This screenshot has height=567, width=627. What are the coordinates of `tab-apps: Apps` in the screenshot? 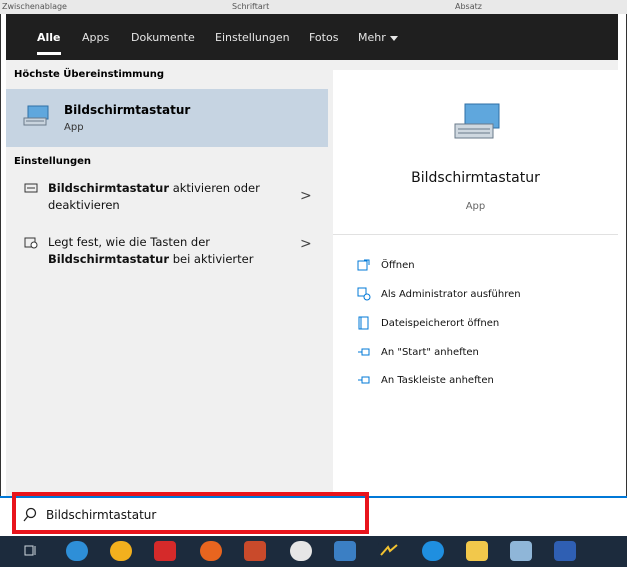 It's located at (95, 37).